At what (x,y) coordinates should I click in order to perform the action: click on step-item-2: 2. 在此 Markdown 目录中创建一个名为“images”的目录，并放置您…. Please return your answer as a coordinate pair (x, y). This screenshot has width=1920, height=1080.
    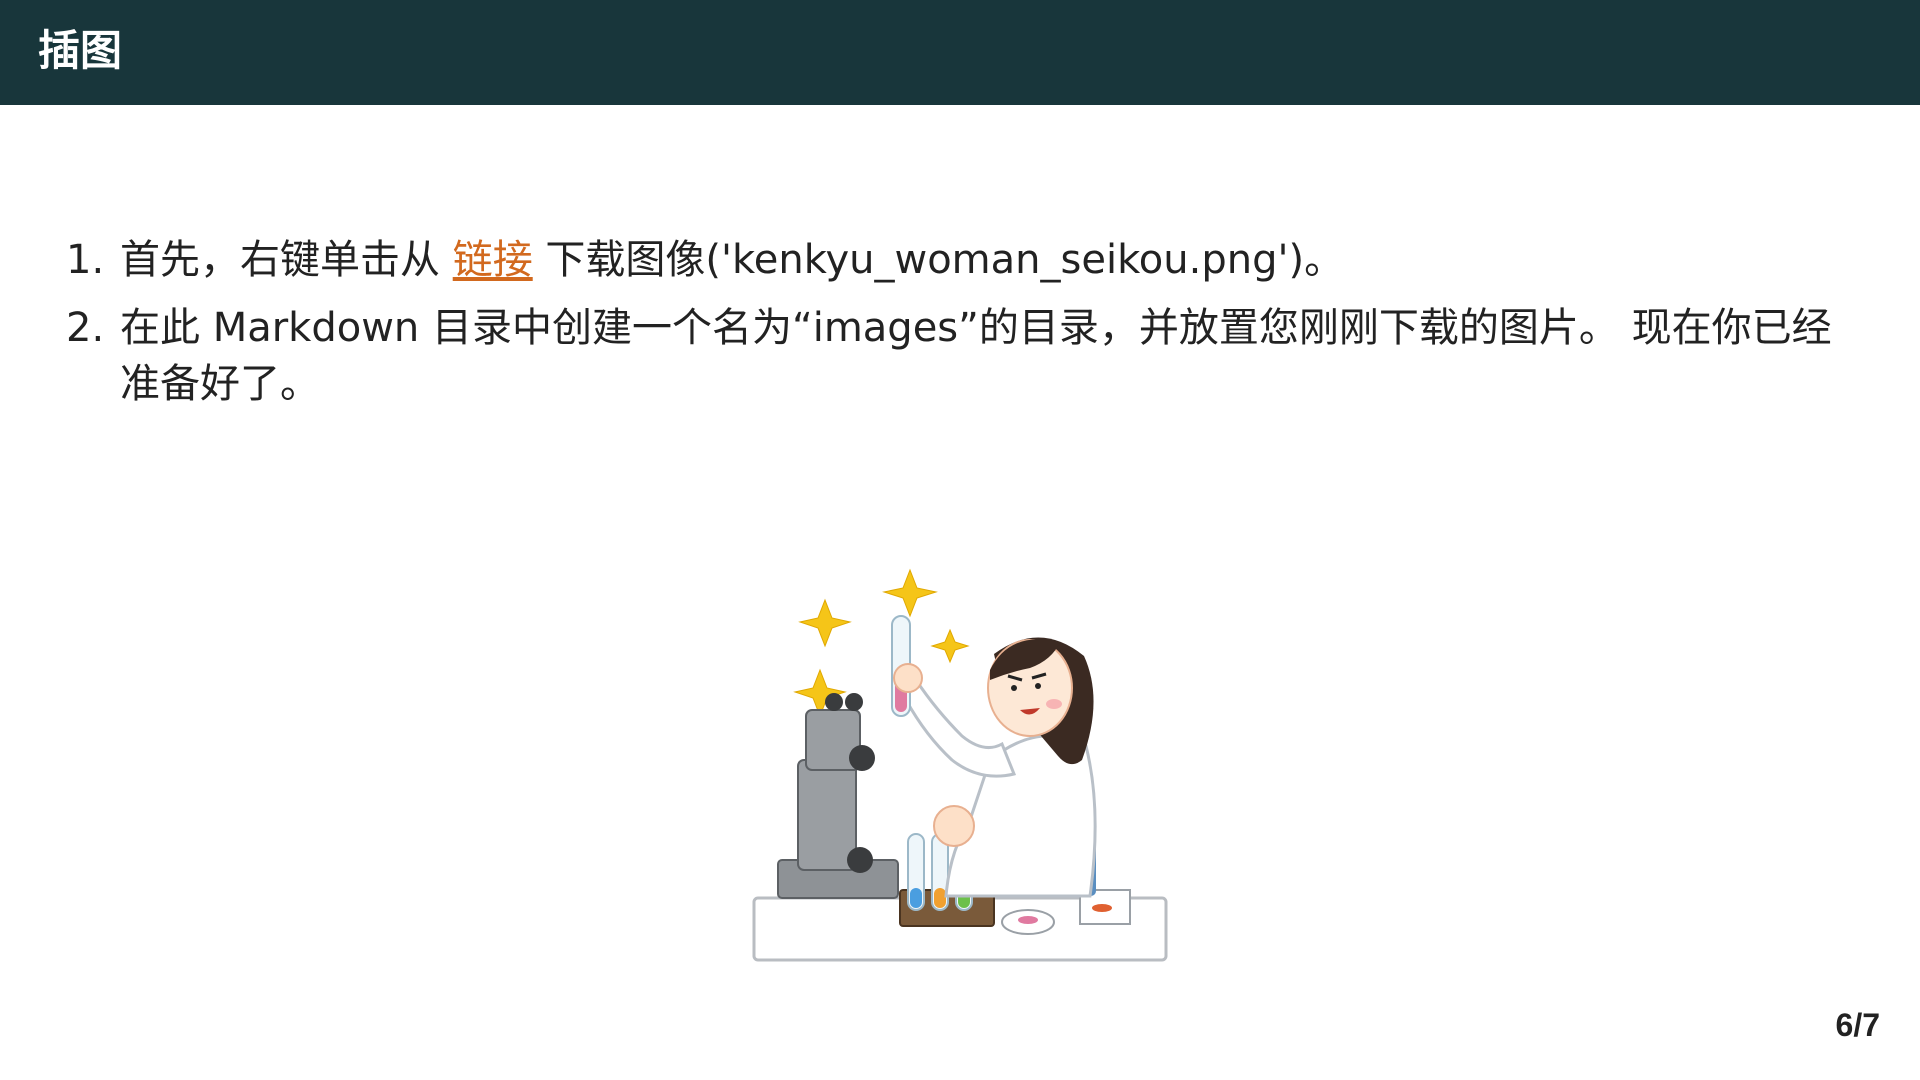
    Looking at the image, I should click on (956, 356).